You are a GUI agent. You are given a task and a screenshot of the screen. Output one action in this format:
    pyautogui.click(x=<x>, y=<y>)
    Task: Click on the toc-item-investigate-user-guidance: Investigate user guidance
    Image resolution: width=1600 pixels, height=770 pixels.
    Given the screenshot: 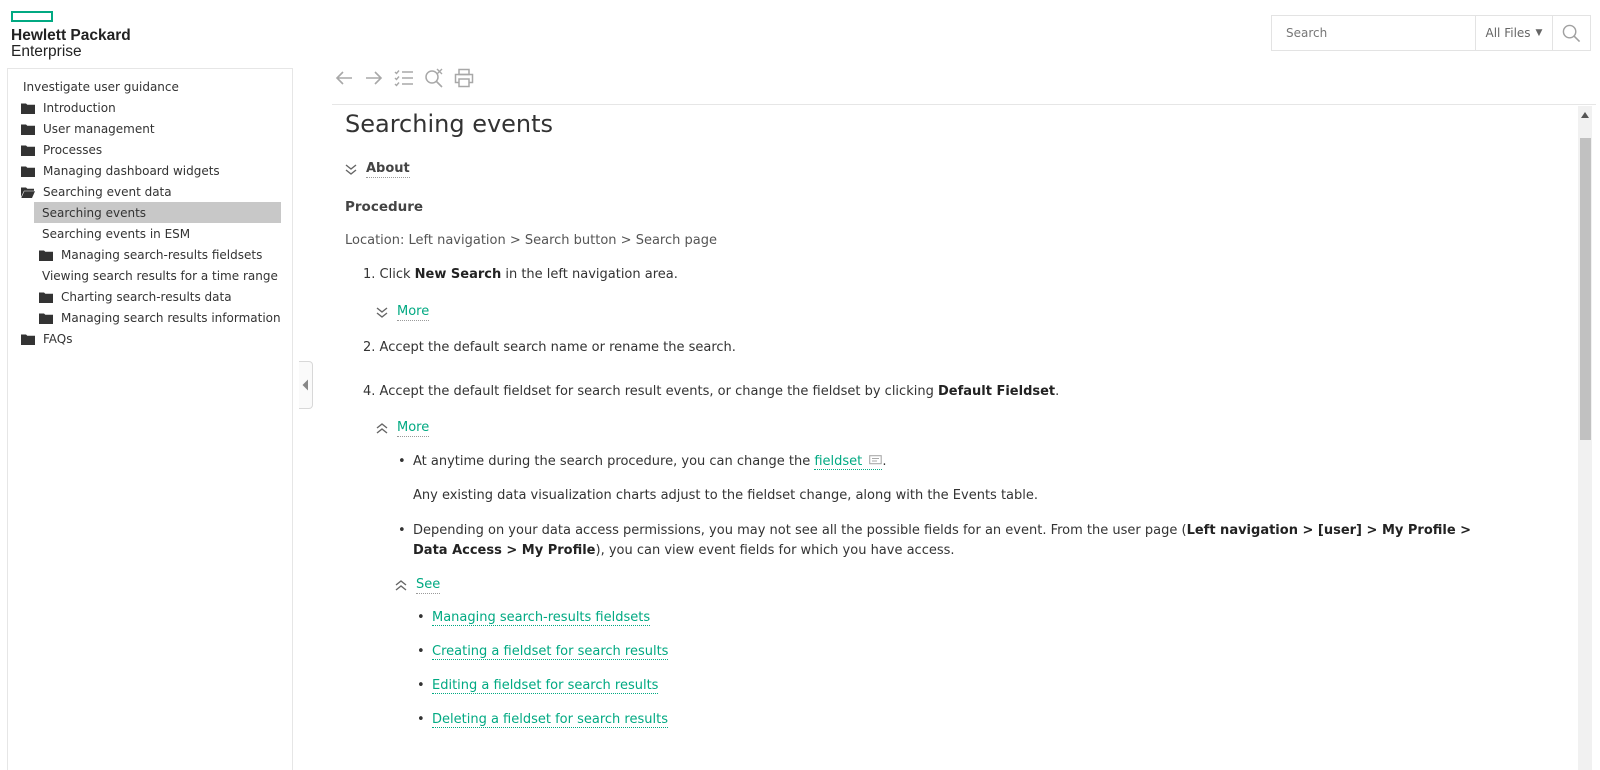 What is the action you would take?
    pyautogui.click(x=101, y=86)
    